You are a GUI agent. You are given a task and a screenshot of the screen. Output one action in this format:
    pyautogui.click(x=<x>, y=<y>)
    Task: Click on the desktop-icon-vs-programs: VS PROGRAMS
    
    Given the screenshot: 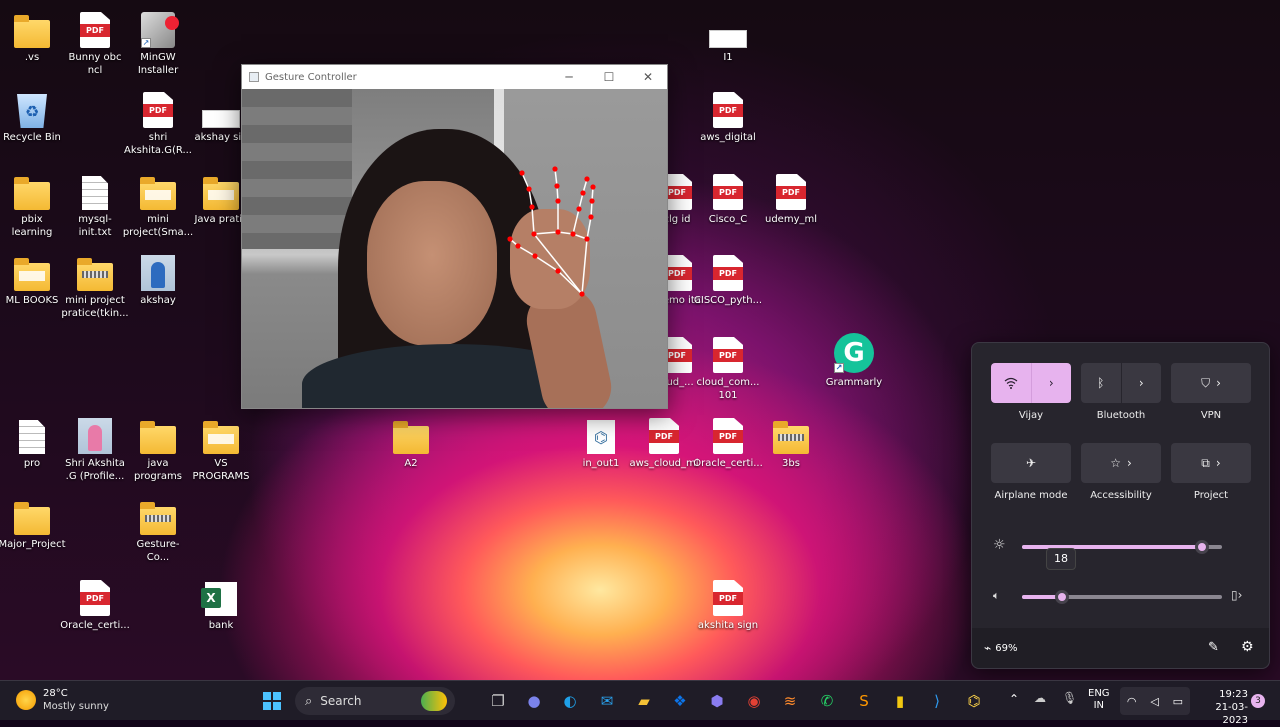 What is the action you would take?
    pyautogui.click(x=221, y=448)
    